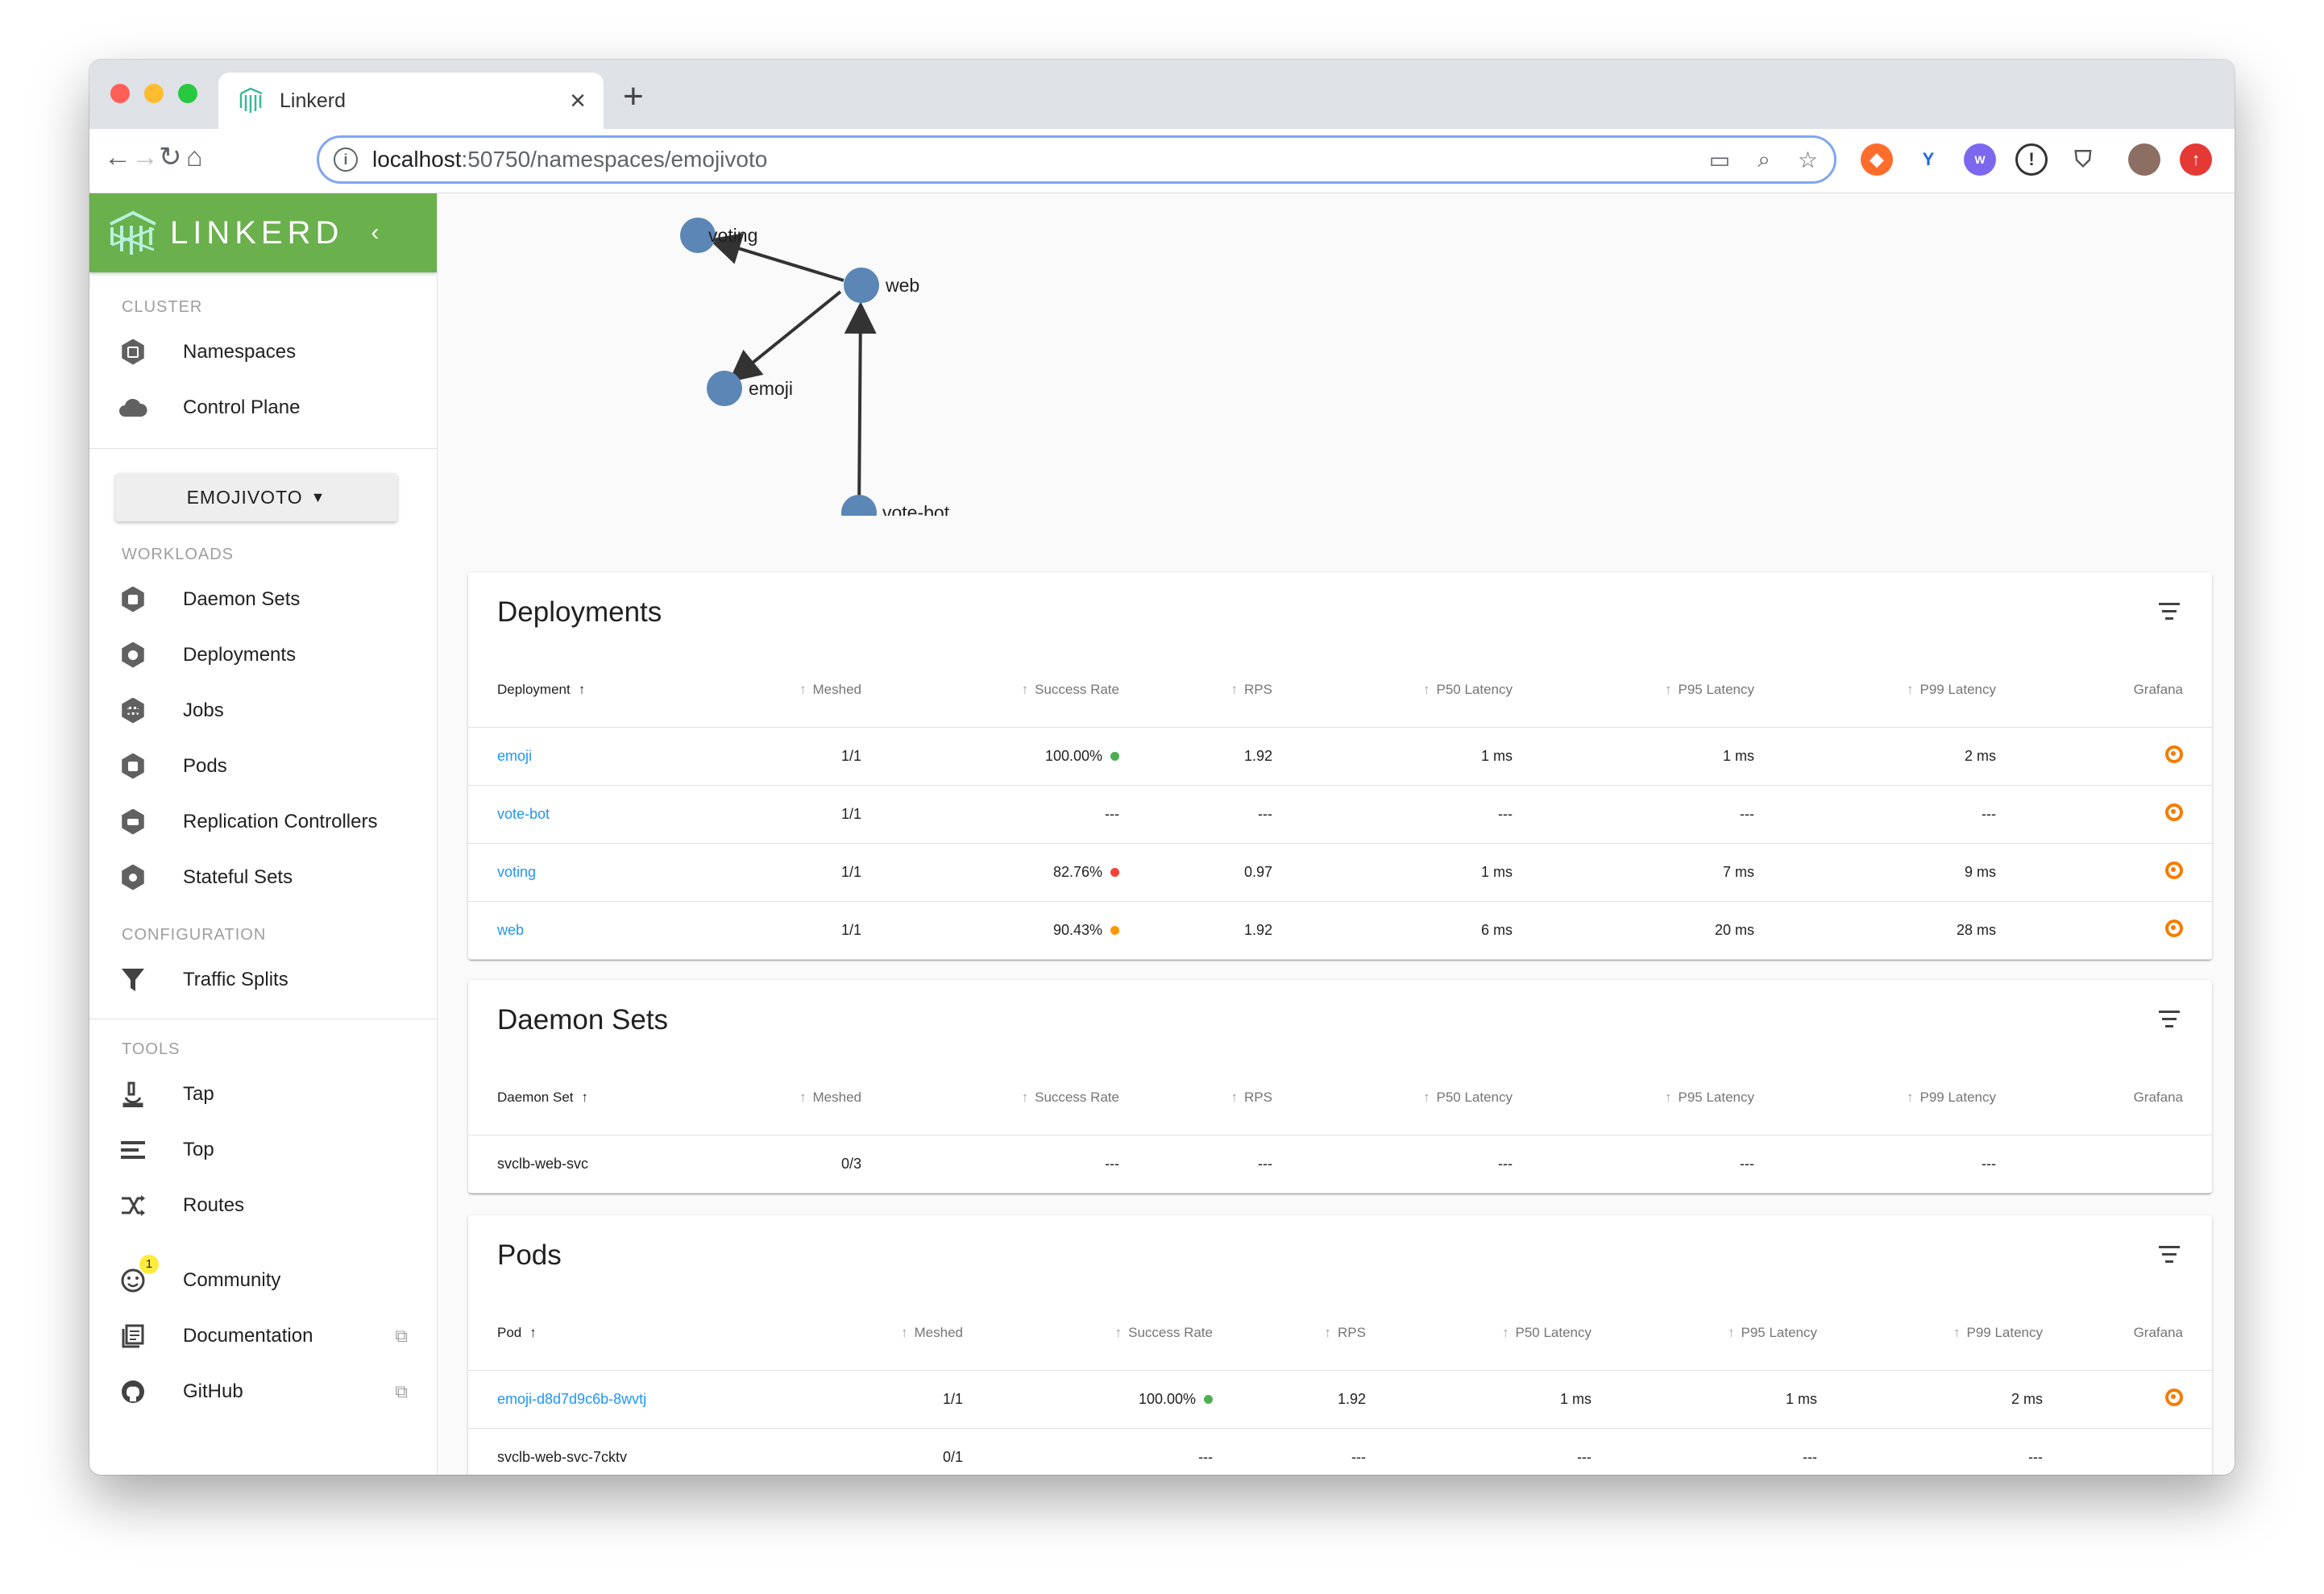 This screenshot has height=1594, width=2324. What do you see at coordinates (120, 93) in the screenshot?
I see `close-window-button` at bounding box center [120, 93].